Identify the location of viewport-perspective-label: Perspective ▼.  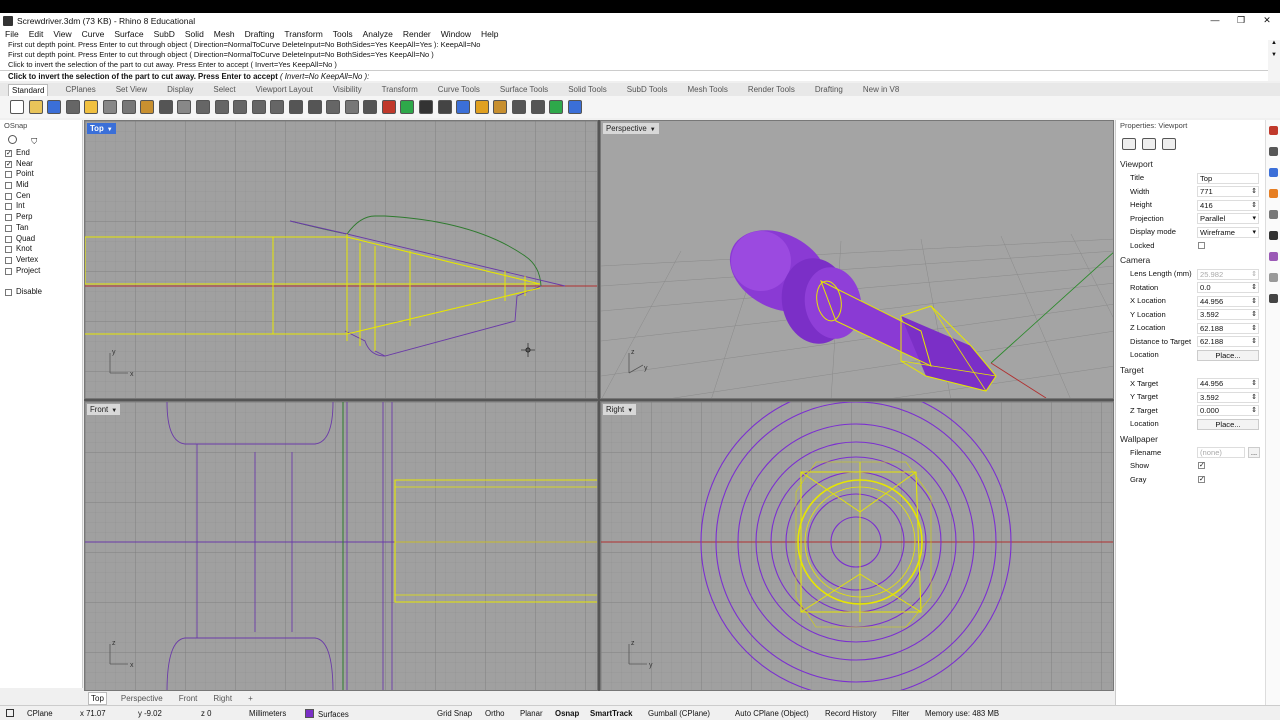
(631, 128).